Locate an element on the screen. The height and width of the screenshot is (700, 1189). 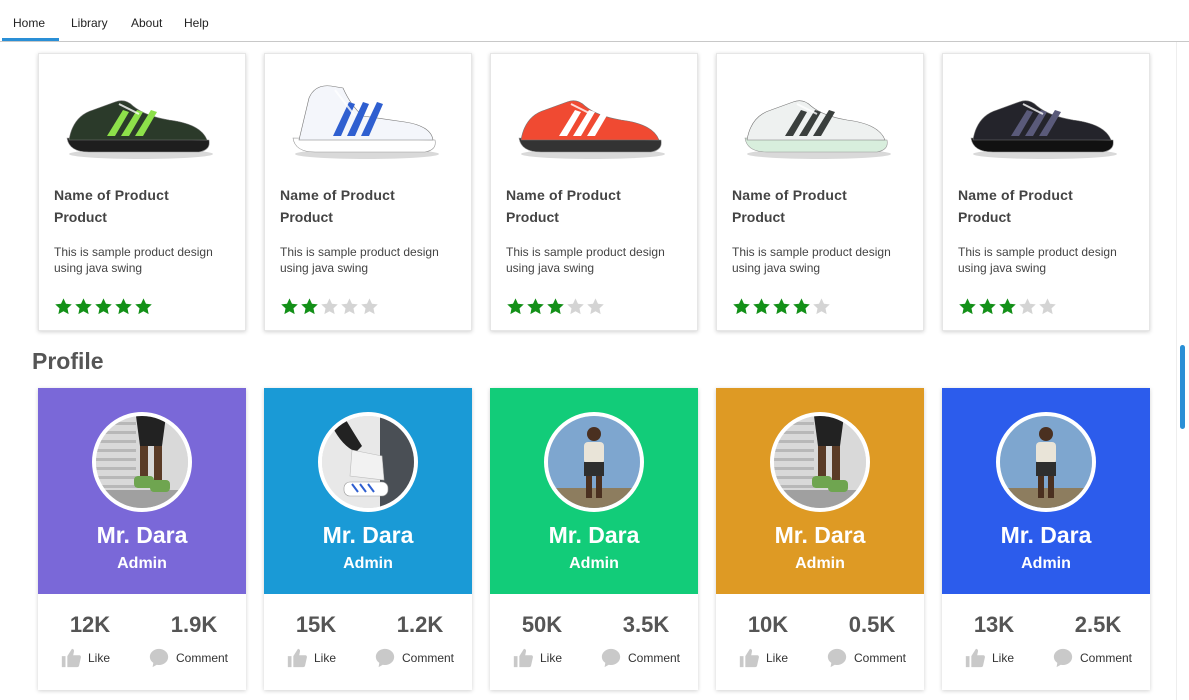
profile-card: Mr. Dara Admin 13K 2.5K Like Comment is located at coordinates (1046, 539).